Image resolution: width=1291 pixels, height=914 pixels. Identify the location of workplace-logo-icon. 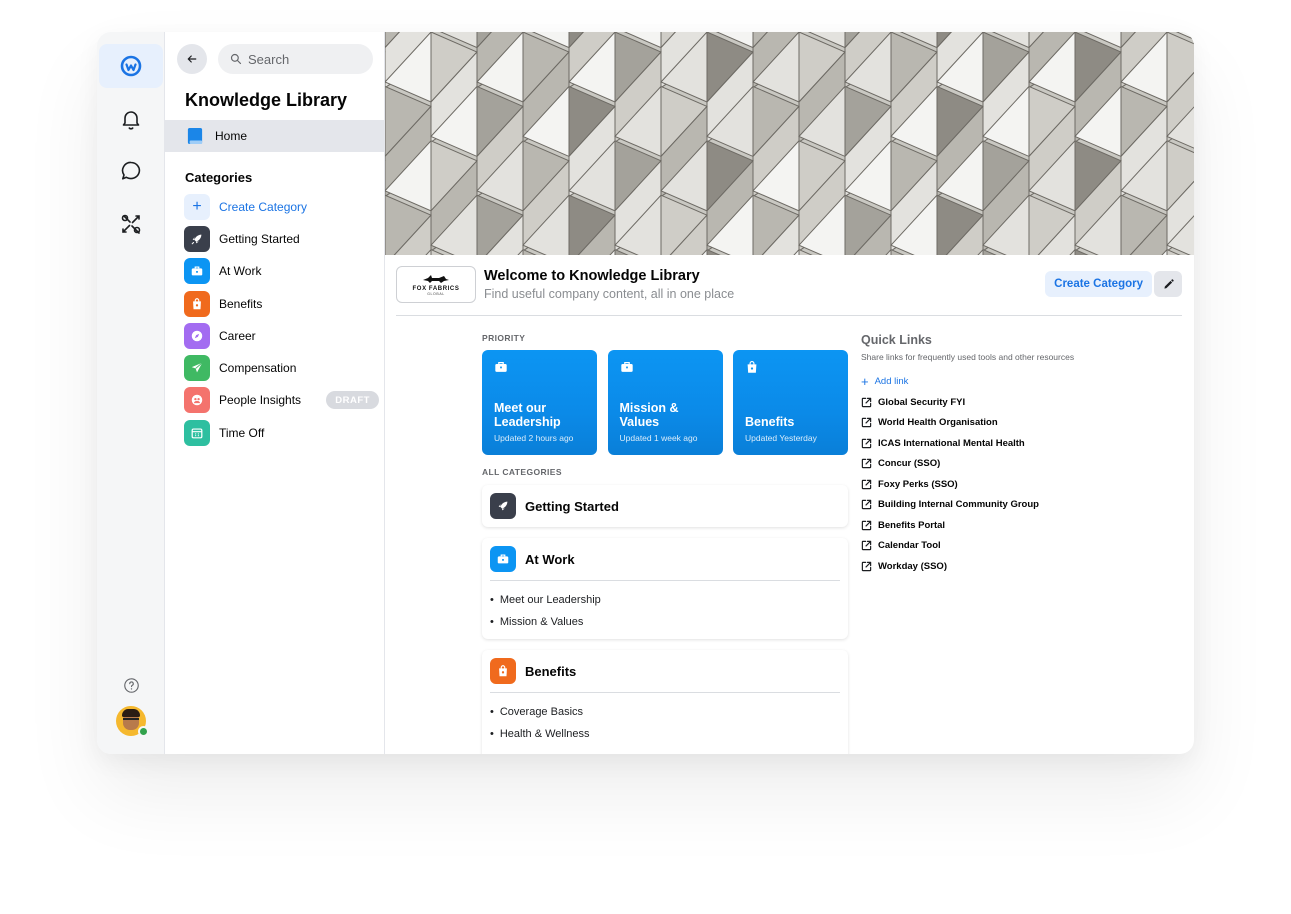
(131, 66).